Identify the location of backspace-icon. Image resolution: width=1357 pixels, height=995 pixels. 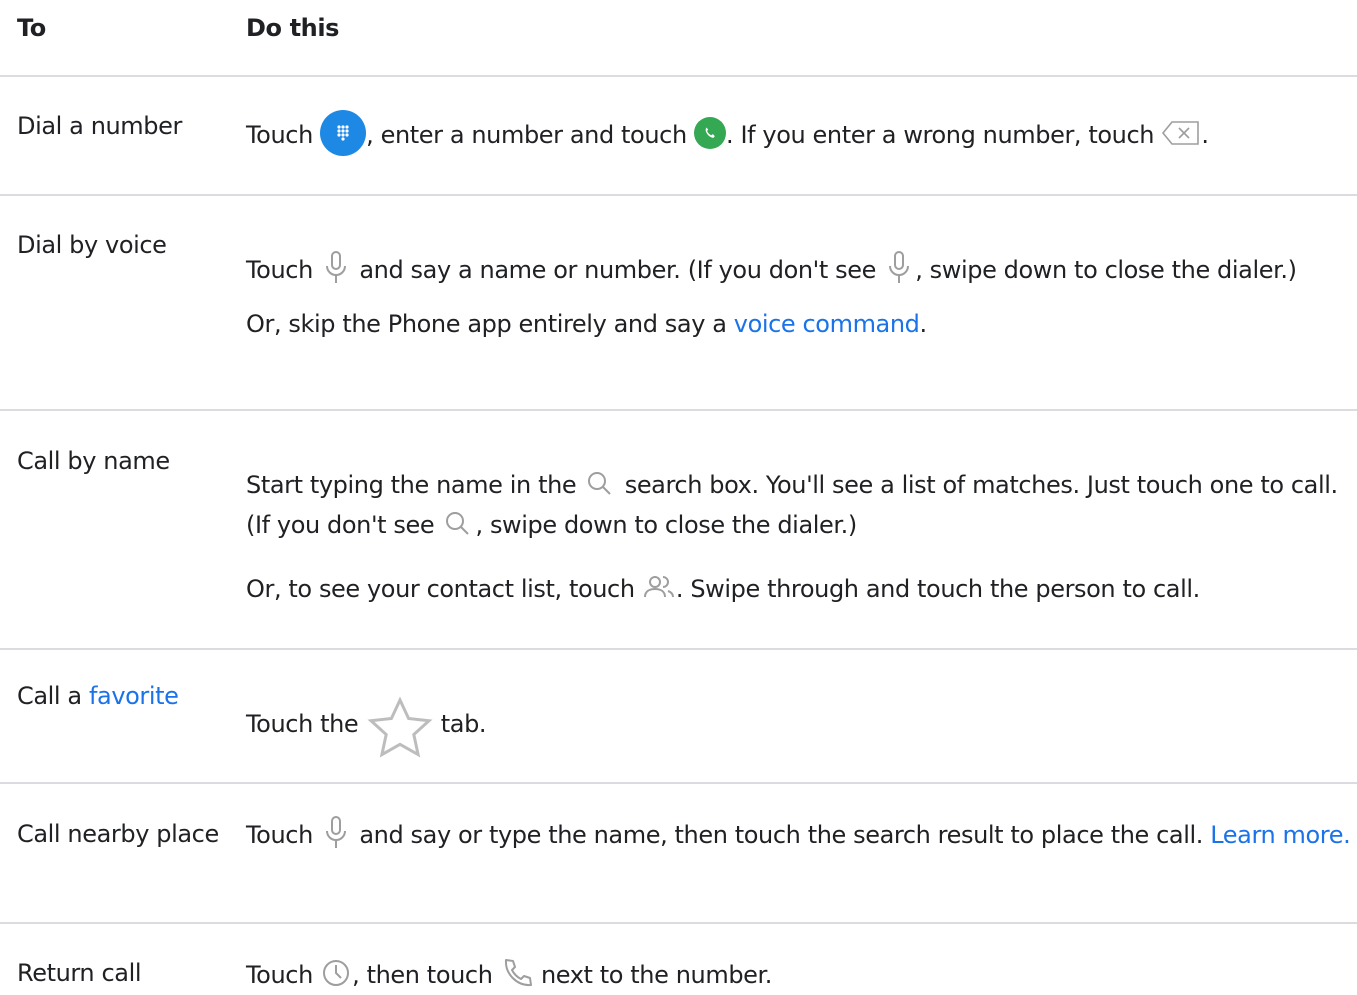
(1181, 133).